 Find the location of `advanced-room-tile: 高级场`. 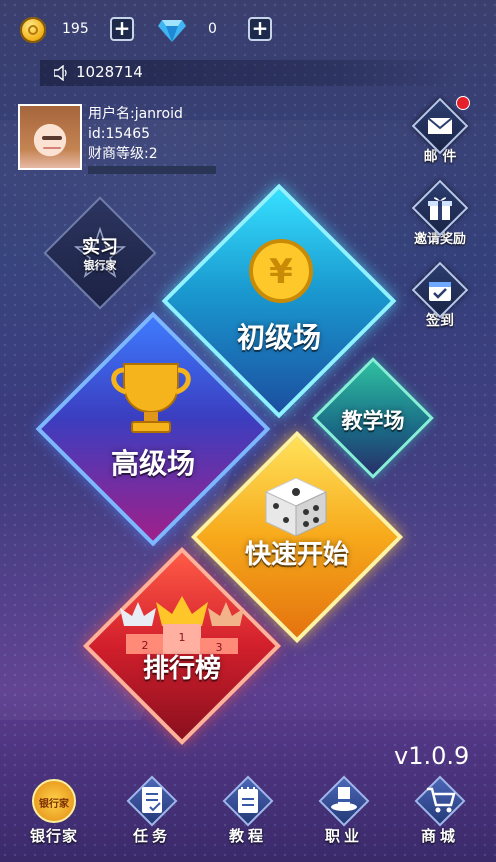

advanced-room-tile: 高级场 is located at coordinates (153, 429).